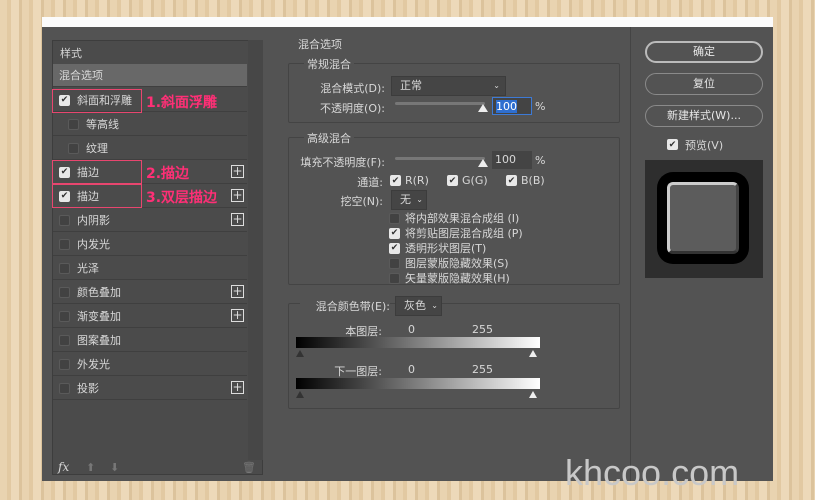 This screenshot has height=500, width=815. Describe the element at coordinates (249, 467) in the screenshot. I see `trash-icon: 🗑` at that location.